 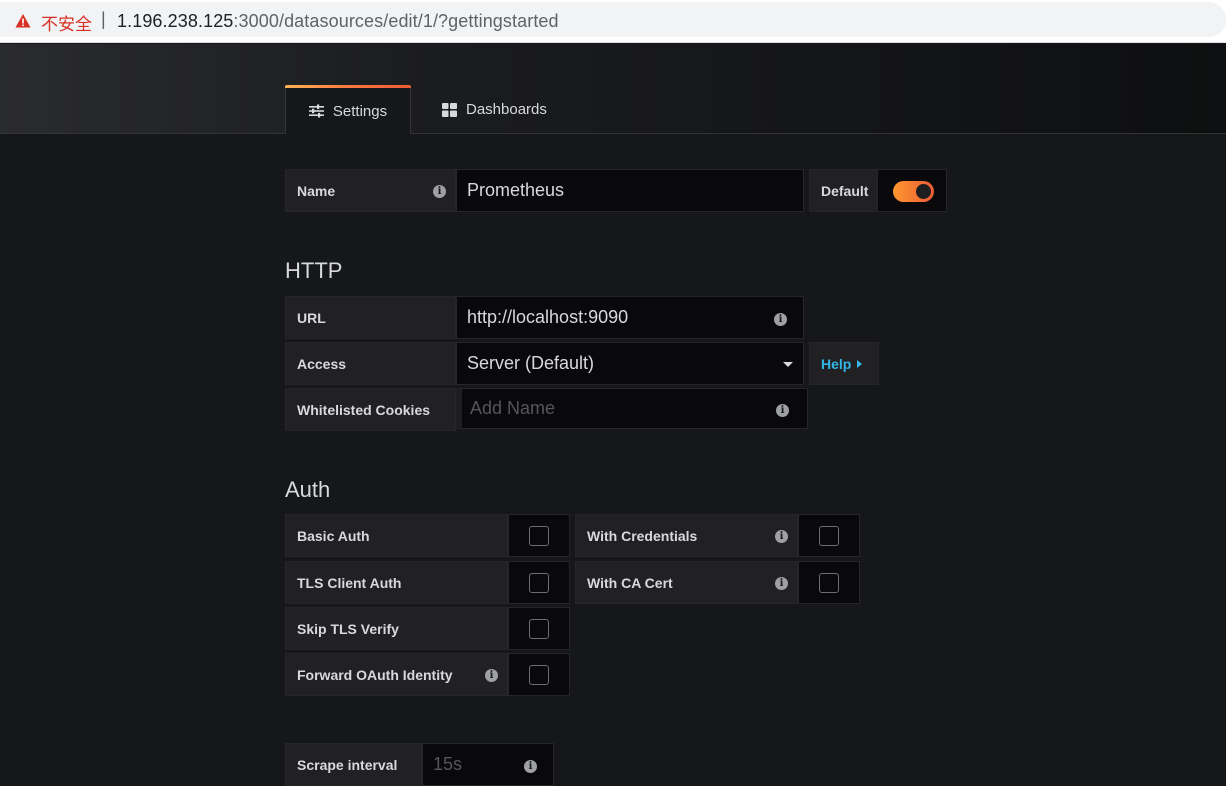 I want to click on default-toggle, so click(x=913, y=191).